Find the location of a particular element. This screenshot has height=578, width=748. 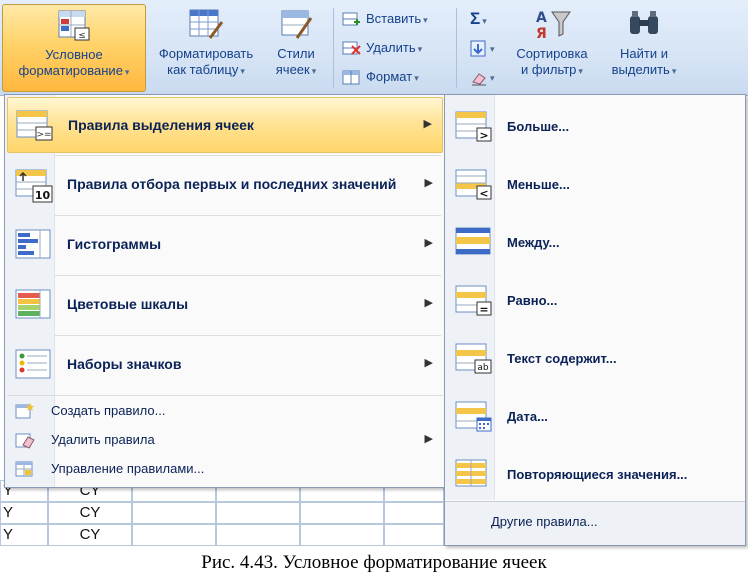

eq-glyph: = is located at coordinates (483, 309).